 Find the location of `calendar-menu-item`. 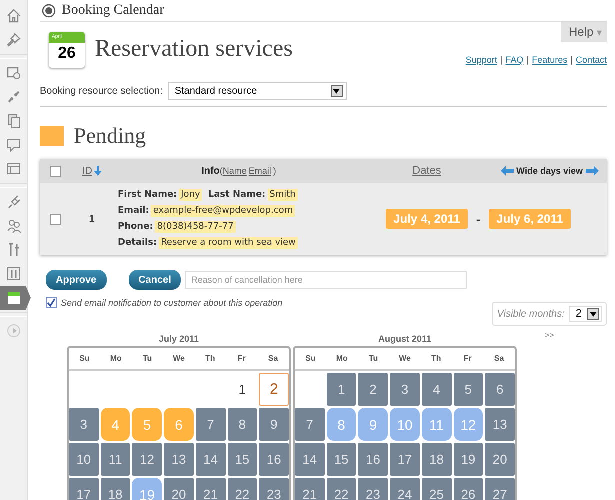

calendar-menu-item is located at coordinates (15, 298).